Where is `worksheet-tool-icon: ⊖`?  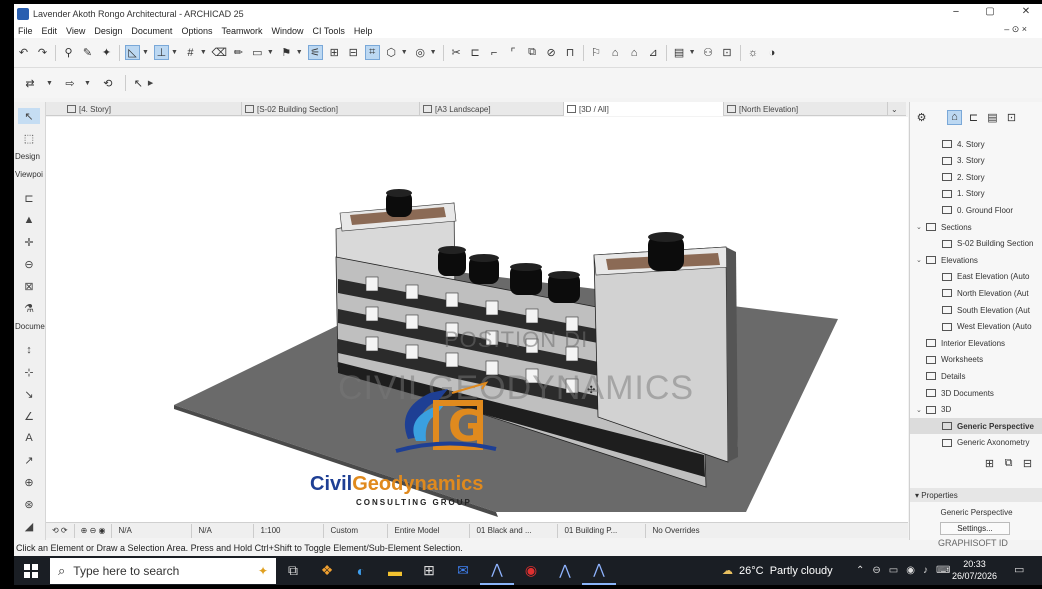
worksheet-tool-icon: ⊖ is located at coordinates (29, 264).